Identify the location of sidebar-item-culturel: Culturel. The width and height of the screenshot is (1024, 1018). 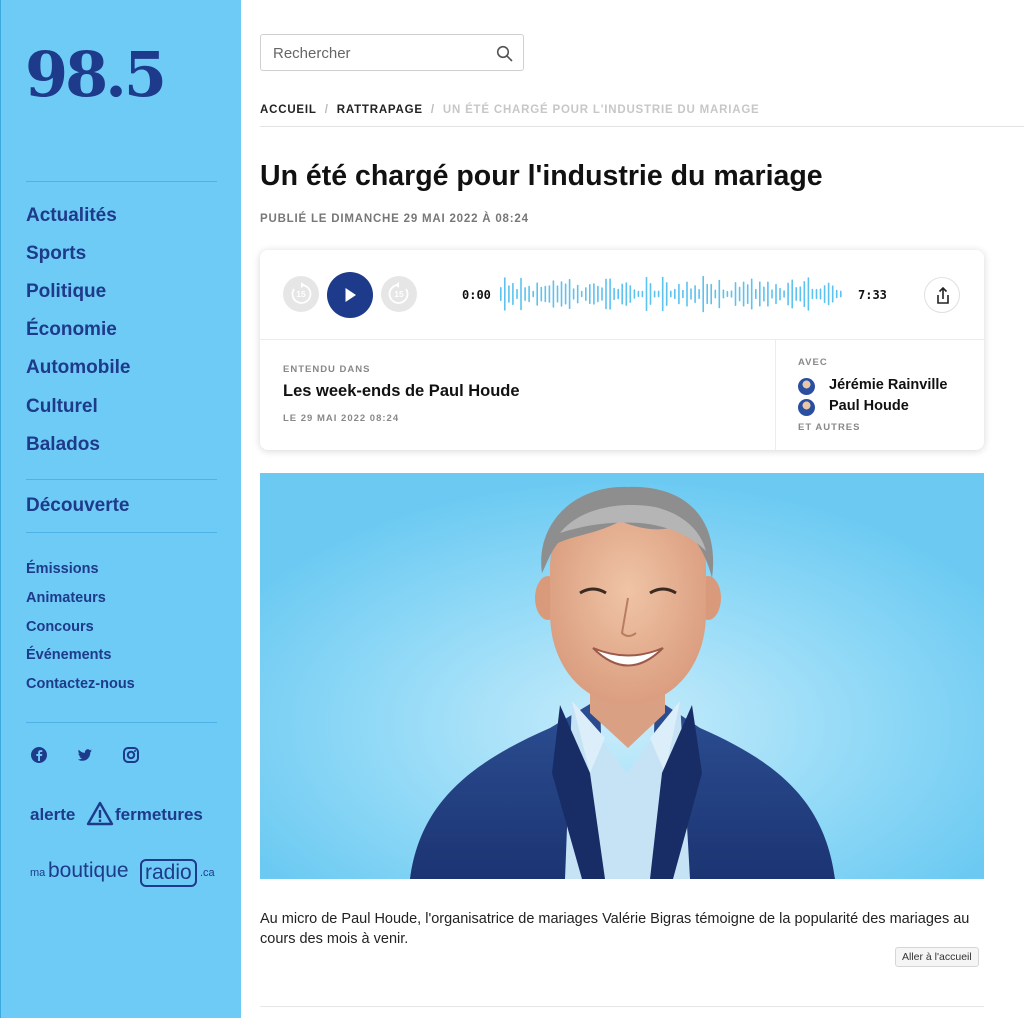
(62, 407).